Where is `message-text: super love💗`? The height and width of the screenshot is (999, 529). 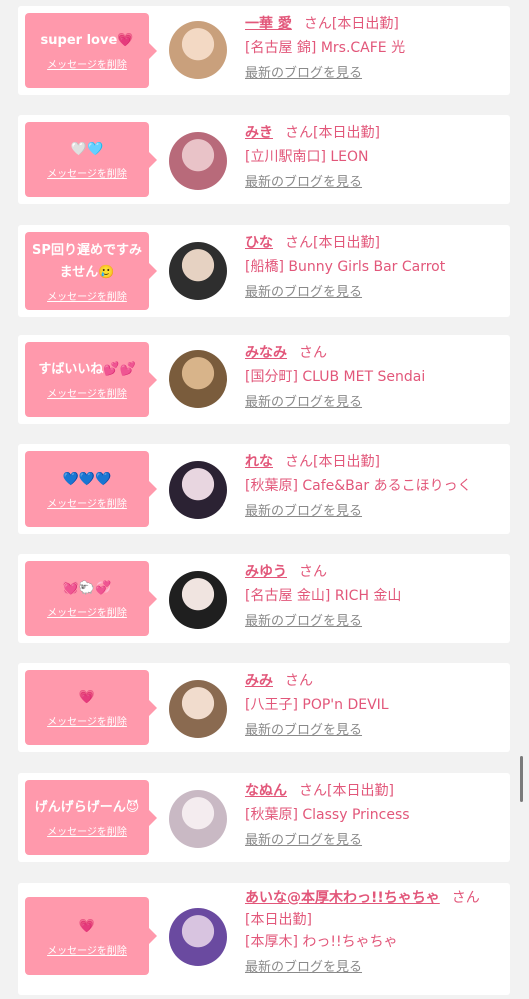
message-text: super love💗 is located at coordinates (87, 40).